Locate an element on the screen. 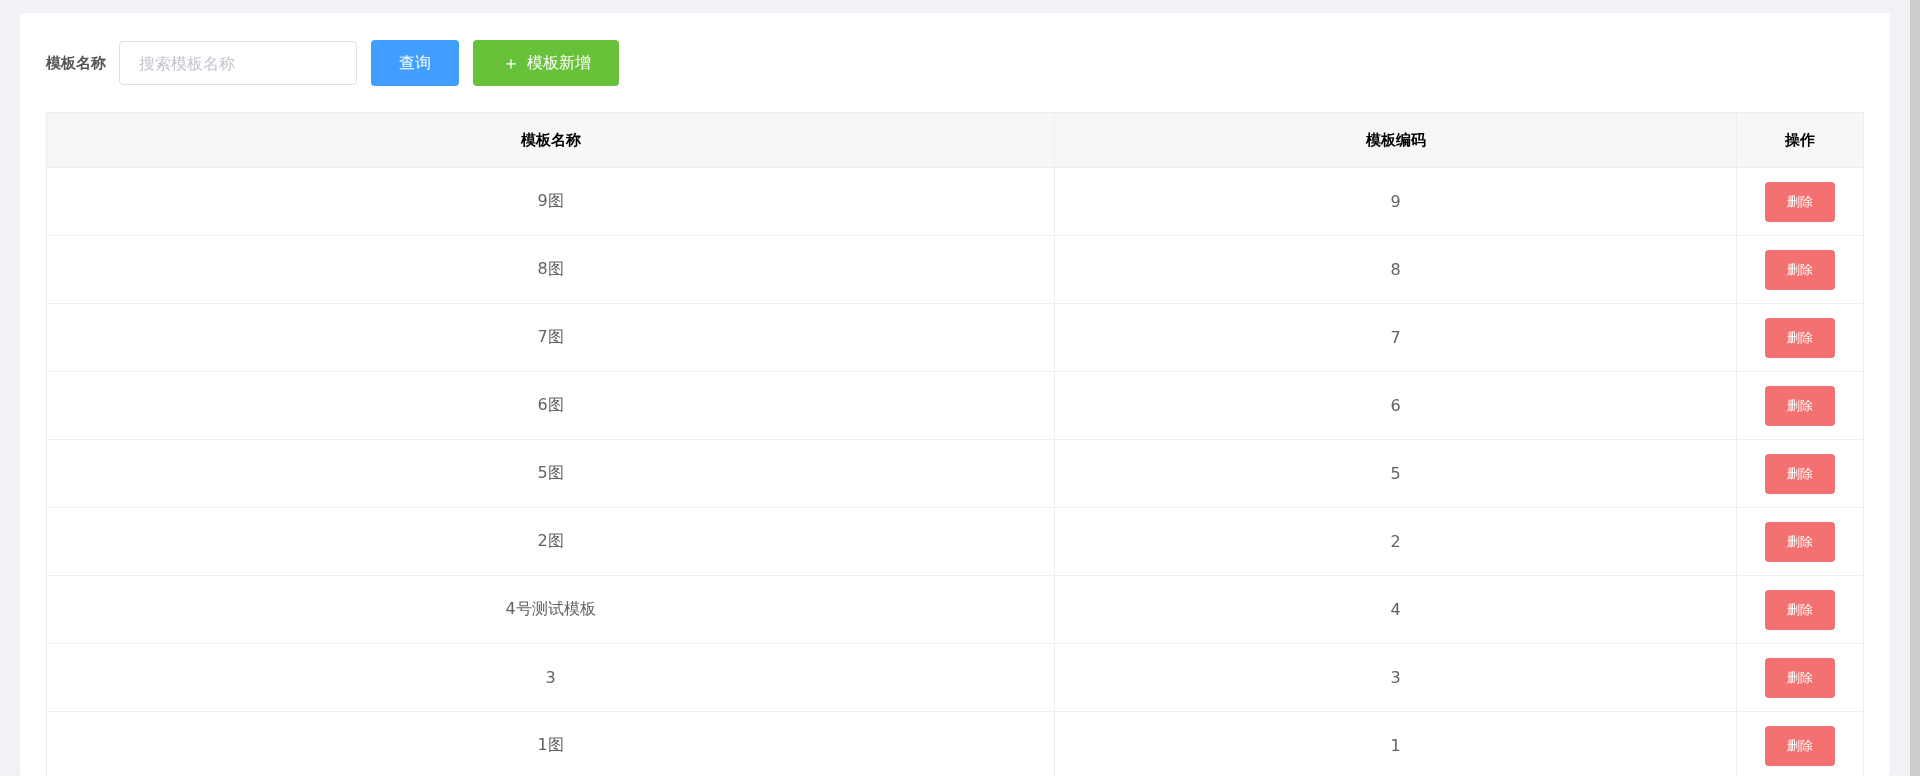 This screenshot has width=1920, height=776. table-cell: 6 is located at coordinates (1395, 405).